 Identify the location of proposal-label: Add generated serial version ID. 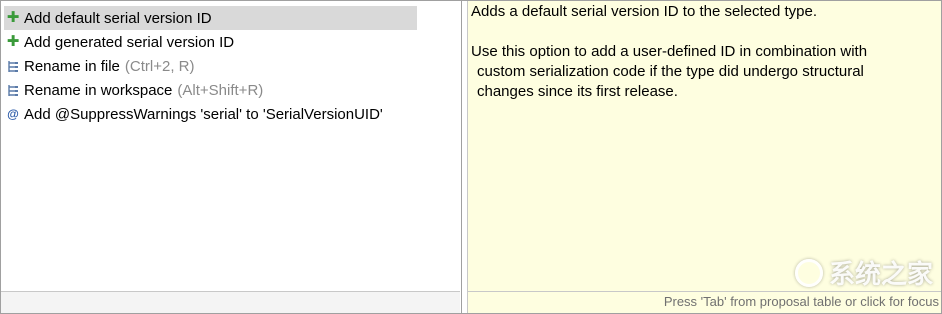
(129, 42).